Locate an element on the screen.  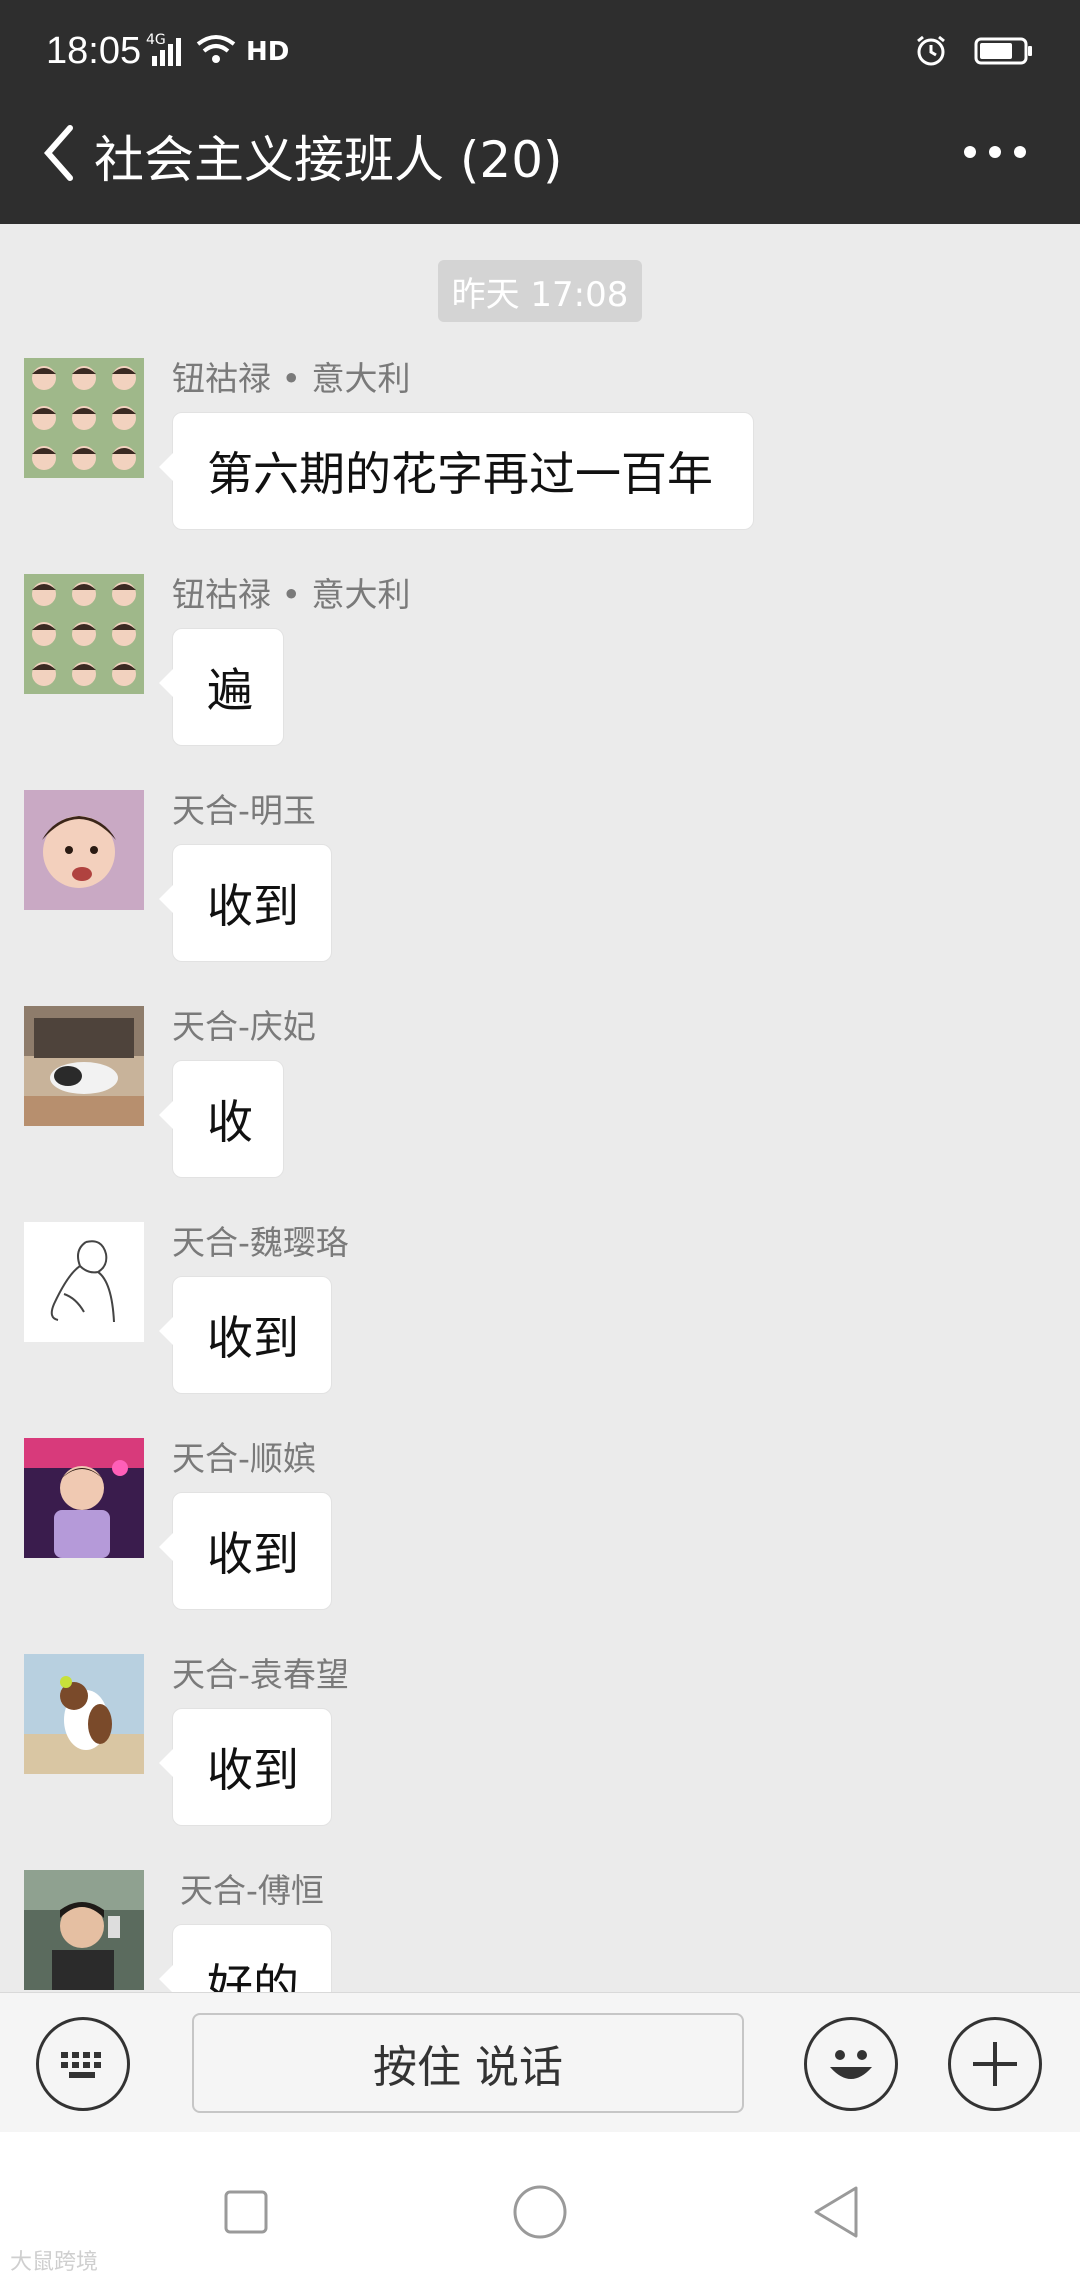
sender-name: 天合-傅恒 is located at coordinates (252, 1890).